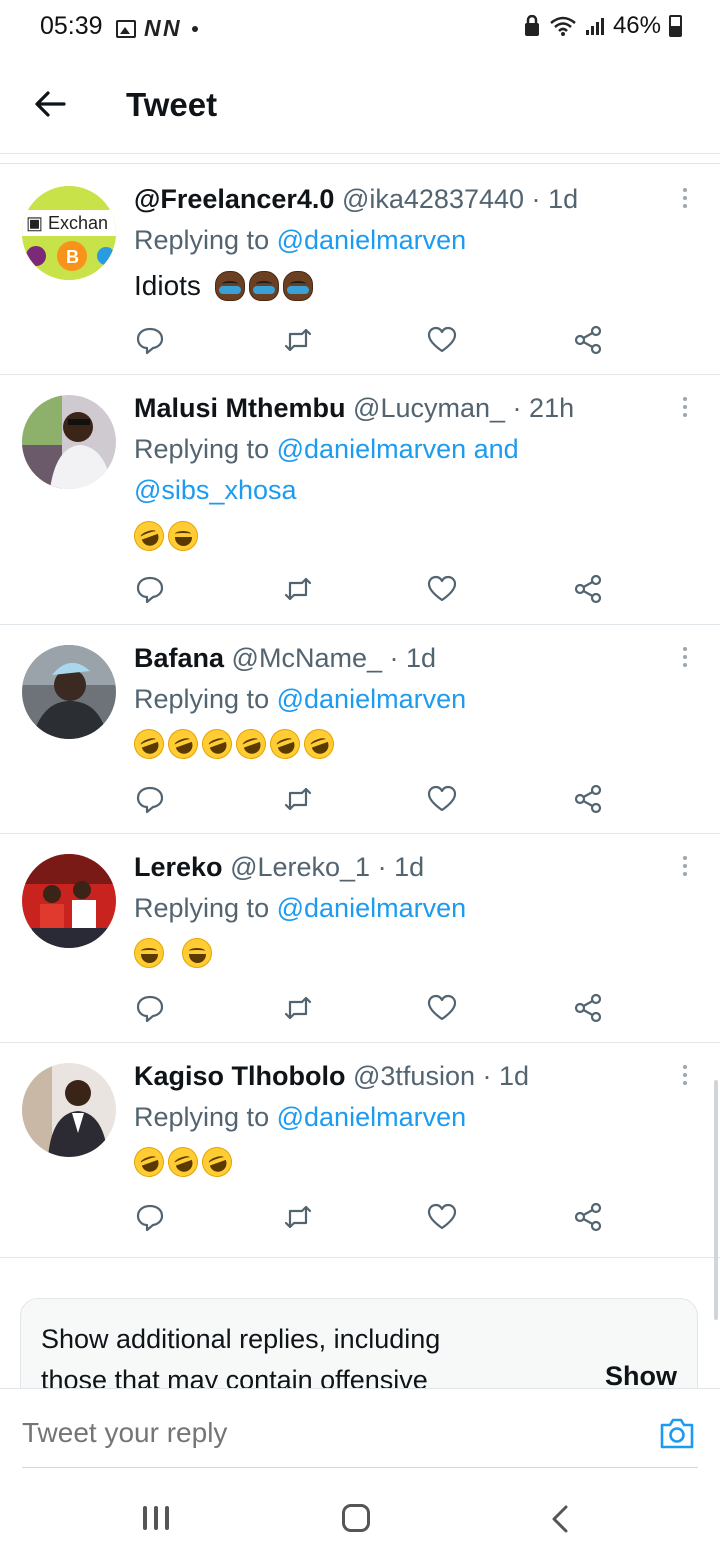 This screenshot has height=1560, width=720. Describe the element at coordinates (71, 26) in the screenshot. I see `status-time: 05:39` at that location.